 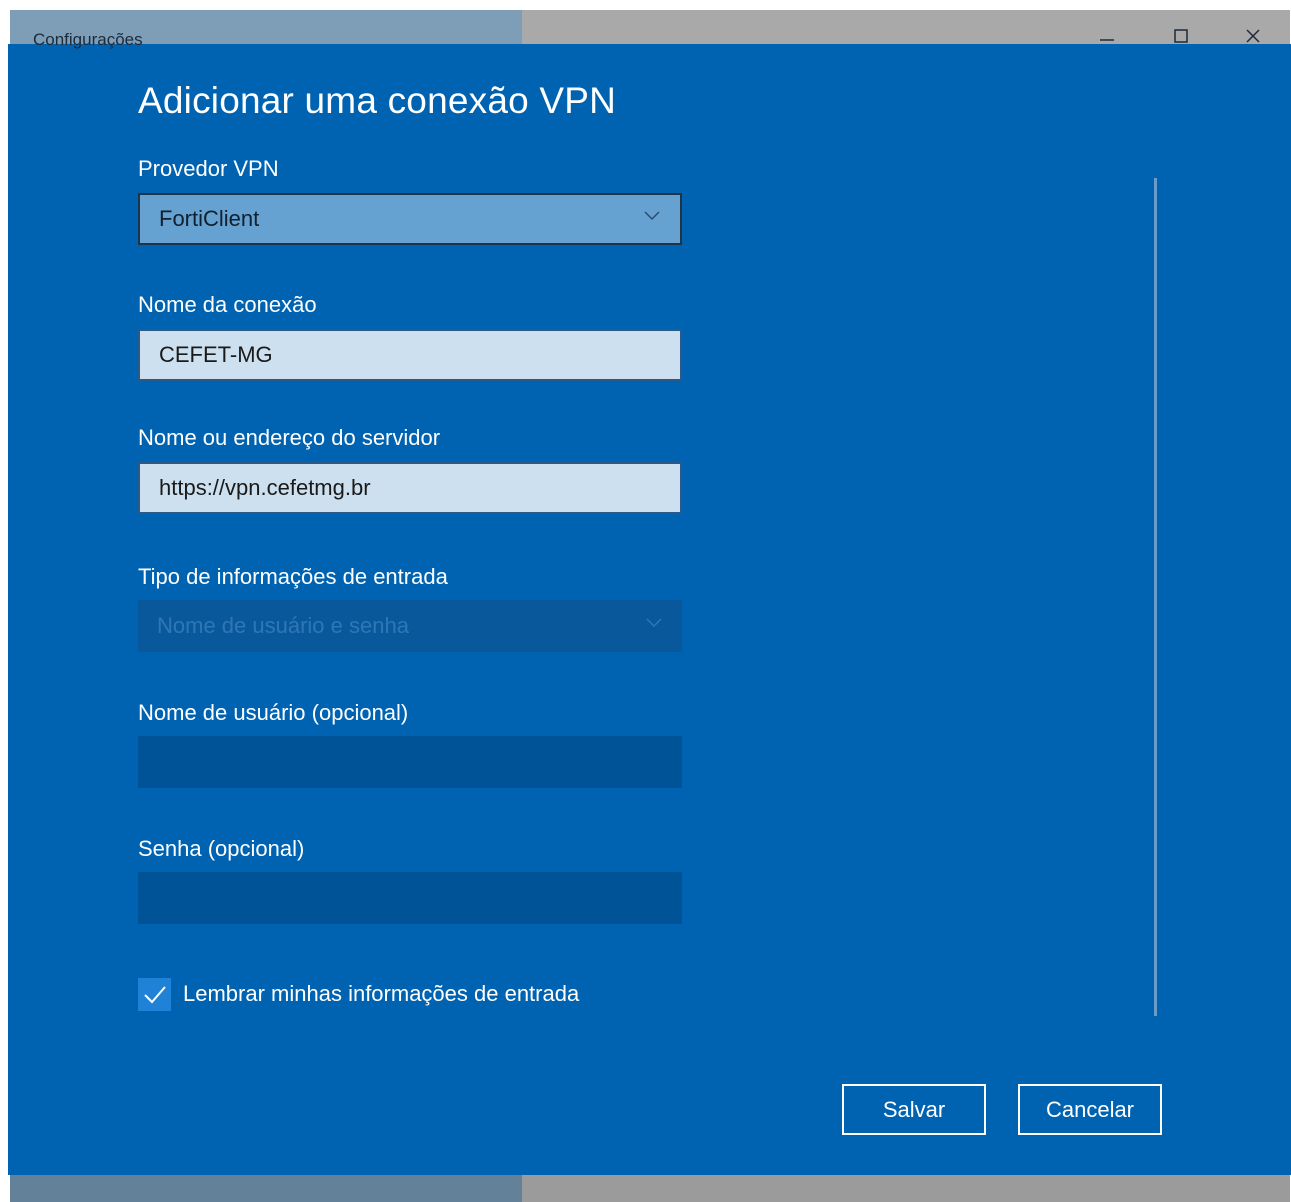 I want to click on password-label: Senha (opcional), so click(x=221, y=848).